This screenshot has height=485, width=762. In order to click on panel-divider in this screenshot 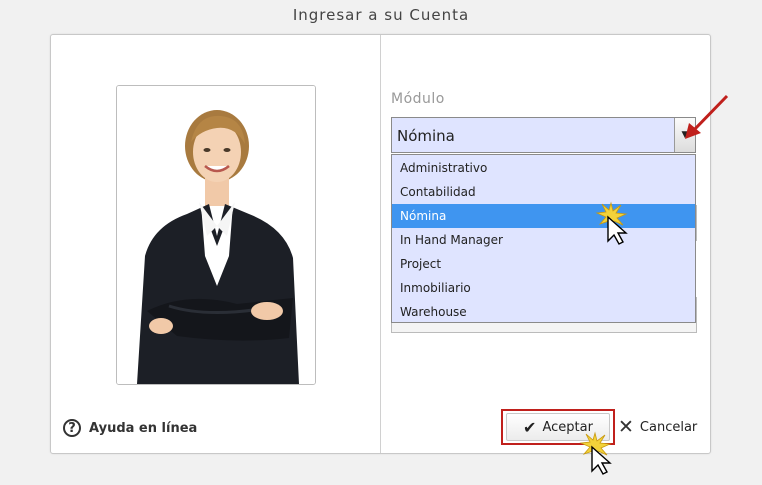, I will do `click(380, 244)`.